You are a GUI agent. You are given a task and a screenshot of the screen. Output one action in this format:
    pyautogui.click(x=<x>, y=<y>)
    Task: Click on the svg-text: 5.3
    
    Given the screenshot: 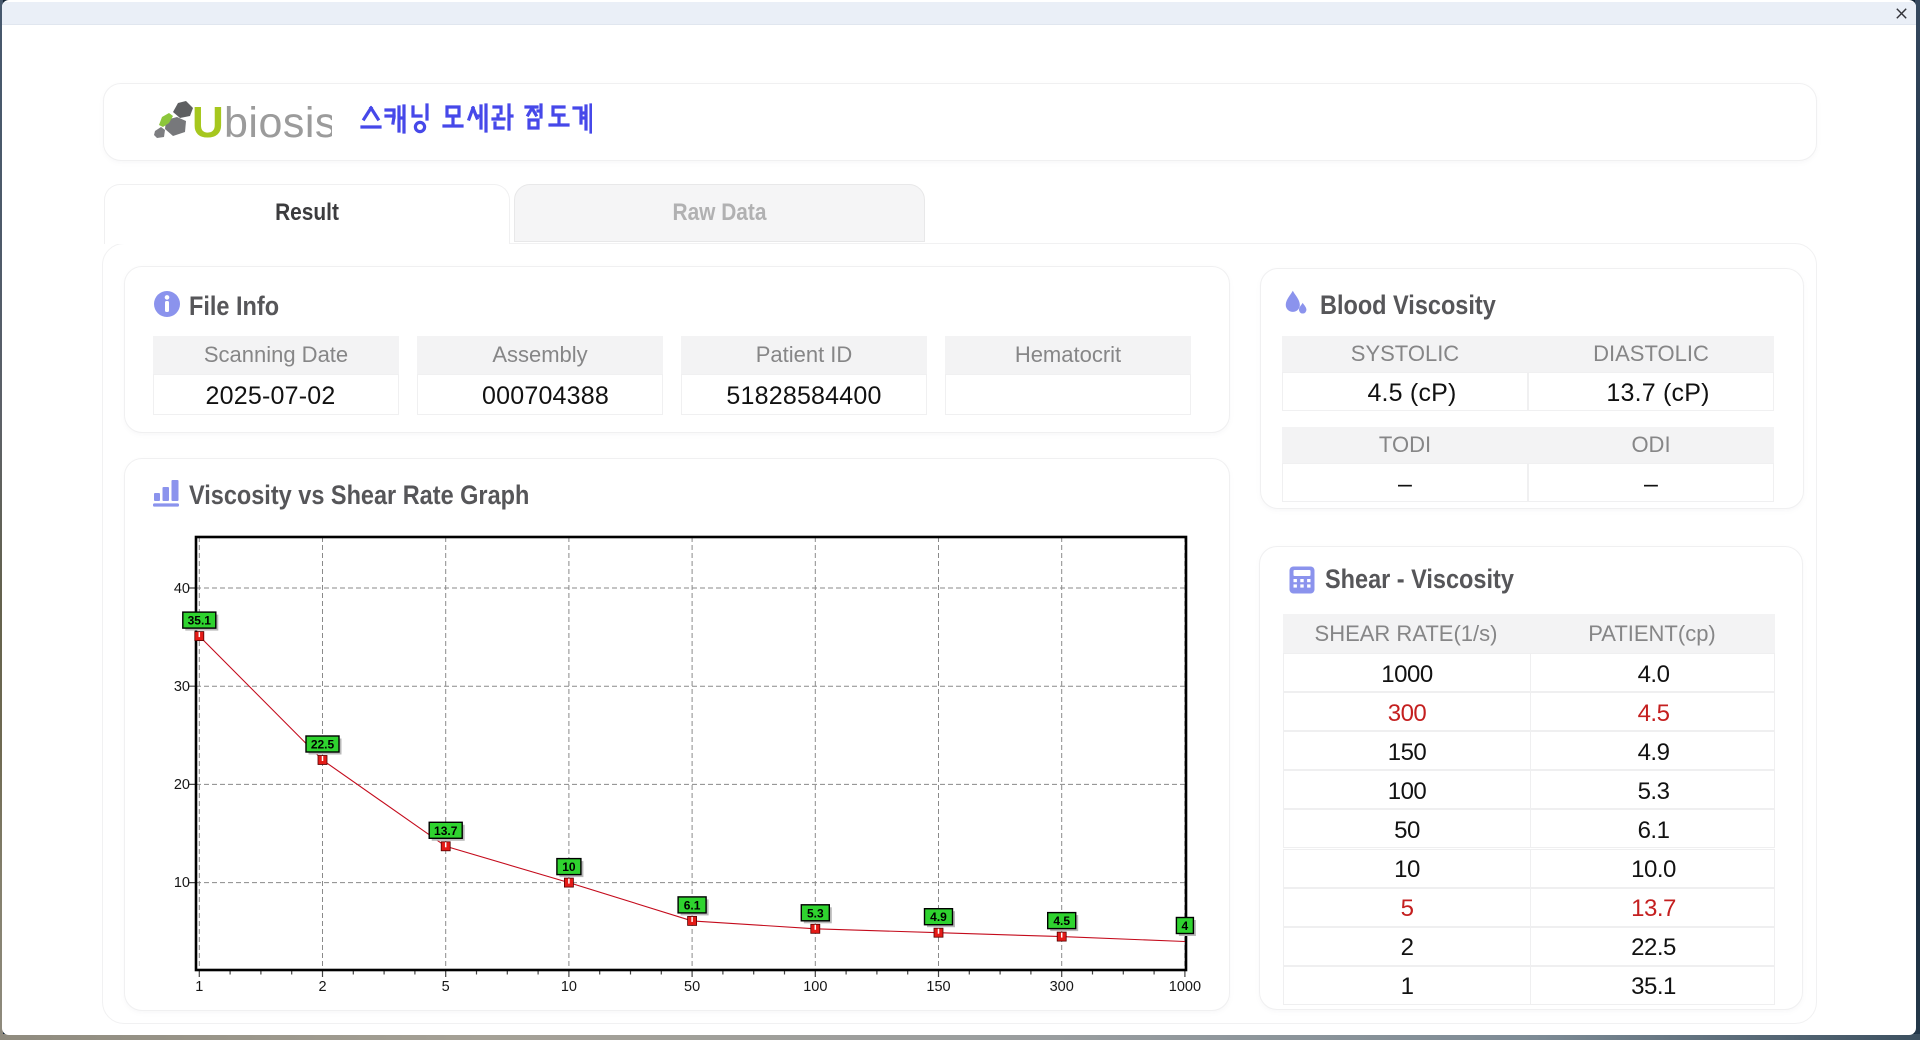 What is the action you would take?
    pyautogui.click(x=815, y=913)
    